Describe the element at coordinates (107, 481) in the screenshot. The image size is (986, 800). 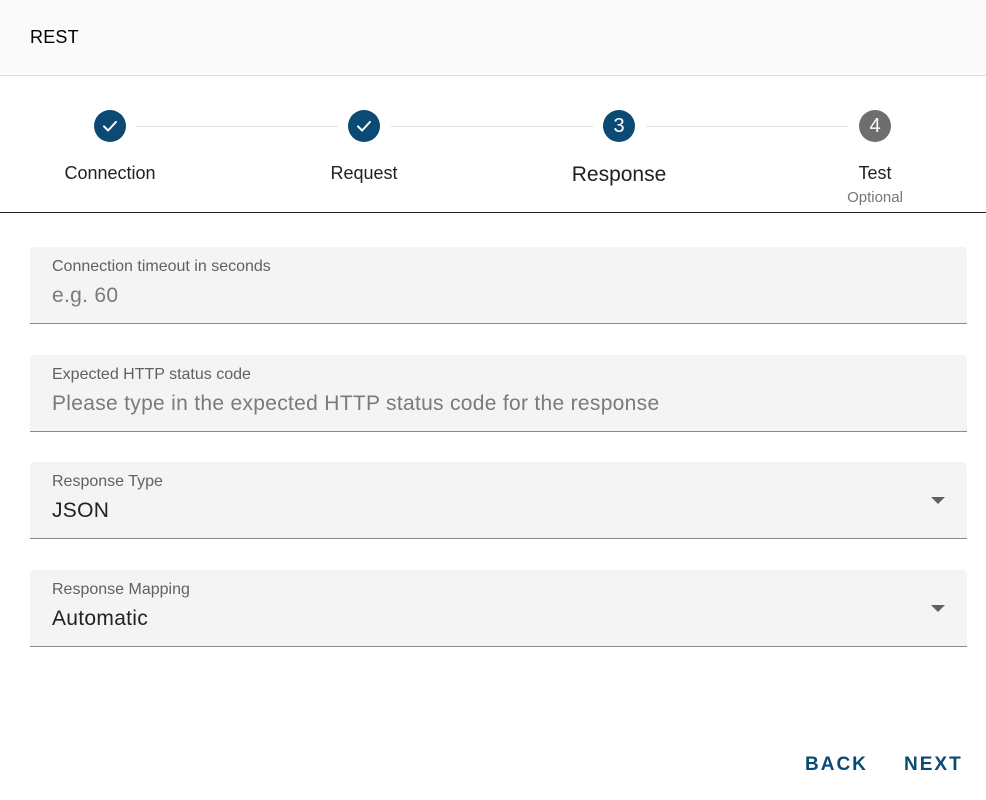
I see `response-type-label: Response Type` at that location.